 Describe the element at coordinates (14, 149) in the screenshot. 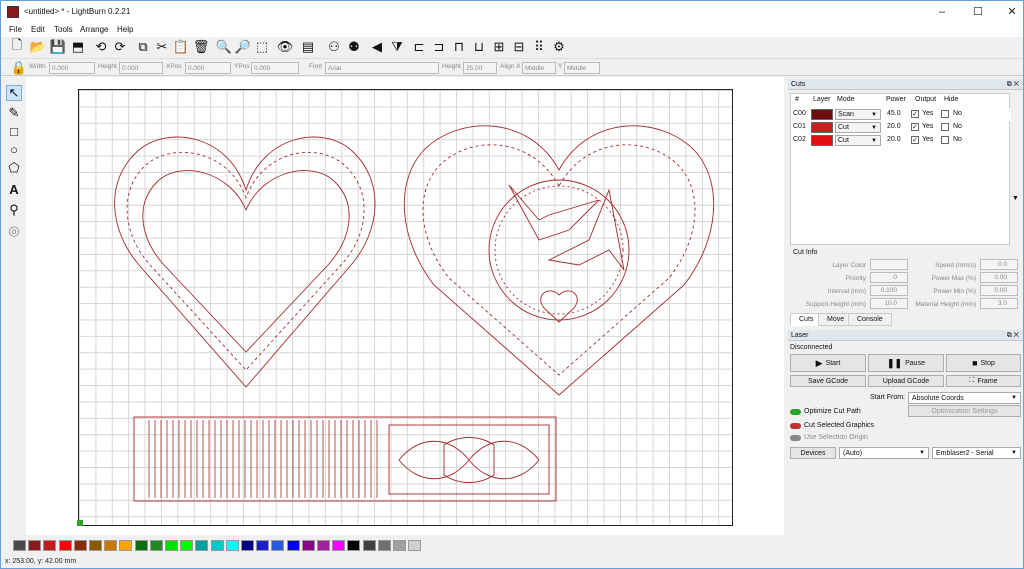

I see `ellipse-tool-icon: ○` at that location.